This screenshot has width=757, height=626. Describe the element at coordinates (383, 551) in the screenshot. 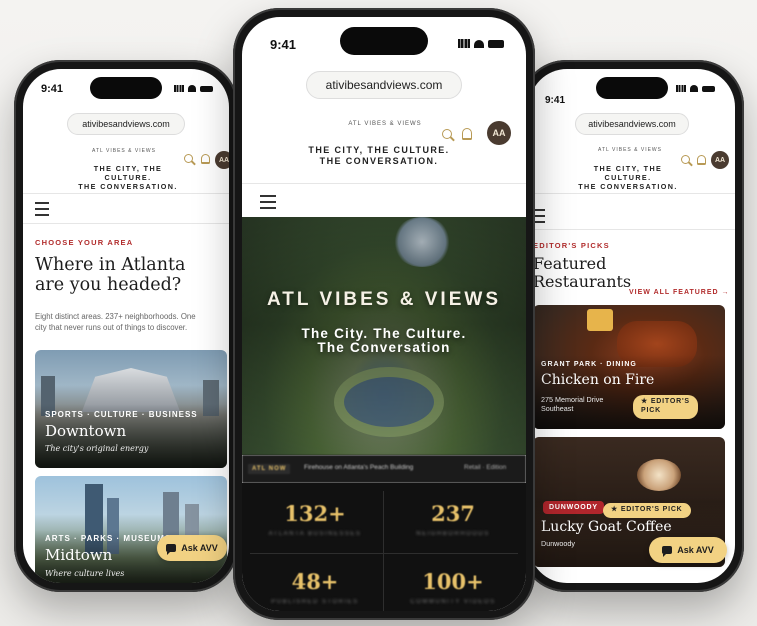

I see `stats-divider-v` at that location.